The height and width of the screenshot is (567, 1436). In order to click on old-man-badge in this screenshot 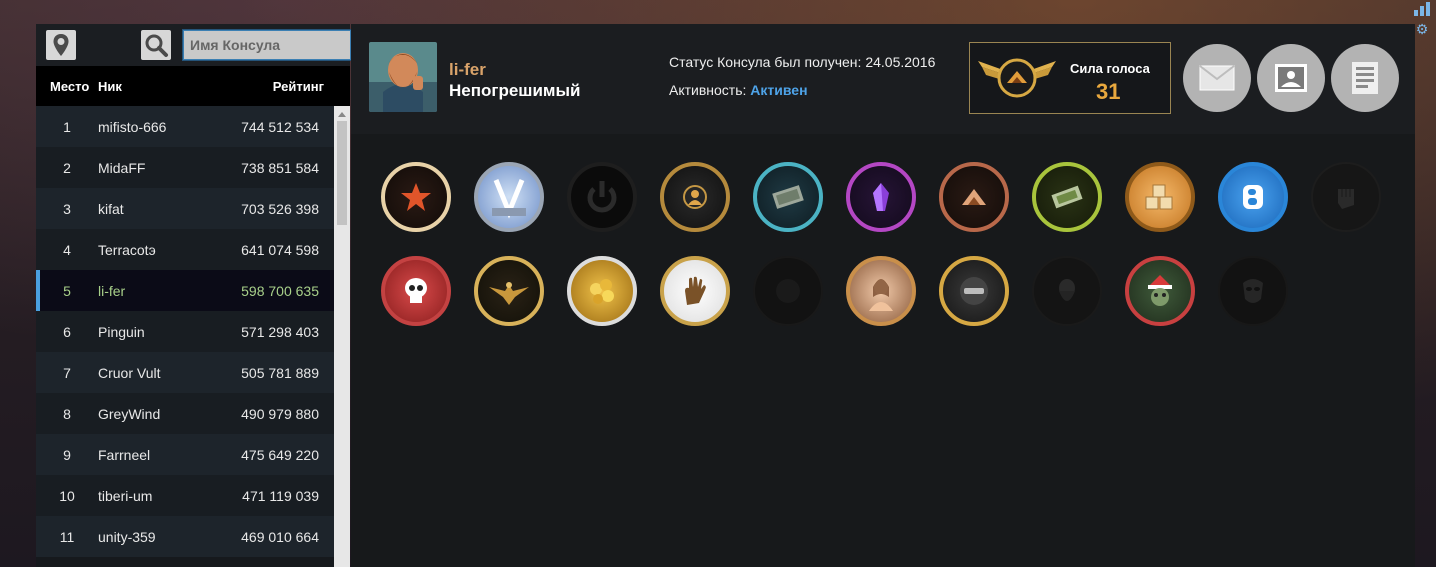, I will do `click(1067, 291)`.